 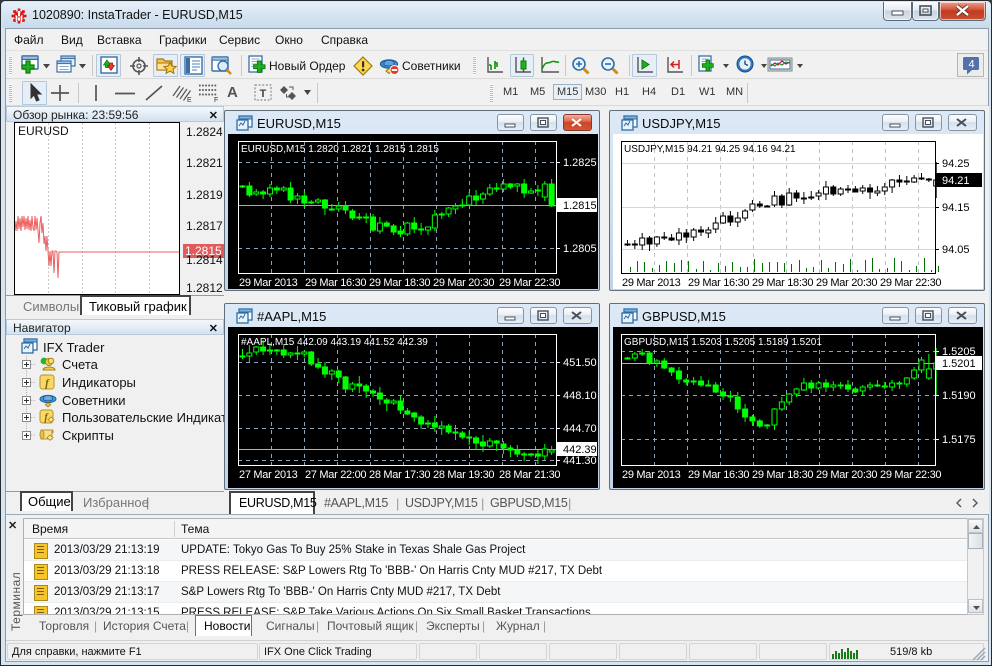 I want to click on svg-text: 441.30, so click(x=580, y=461).